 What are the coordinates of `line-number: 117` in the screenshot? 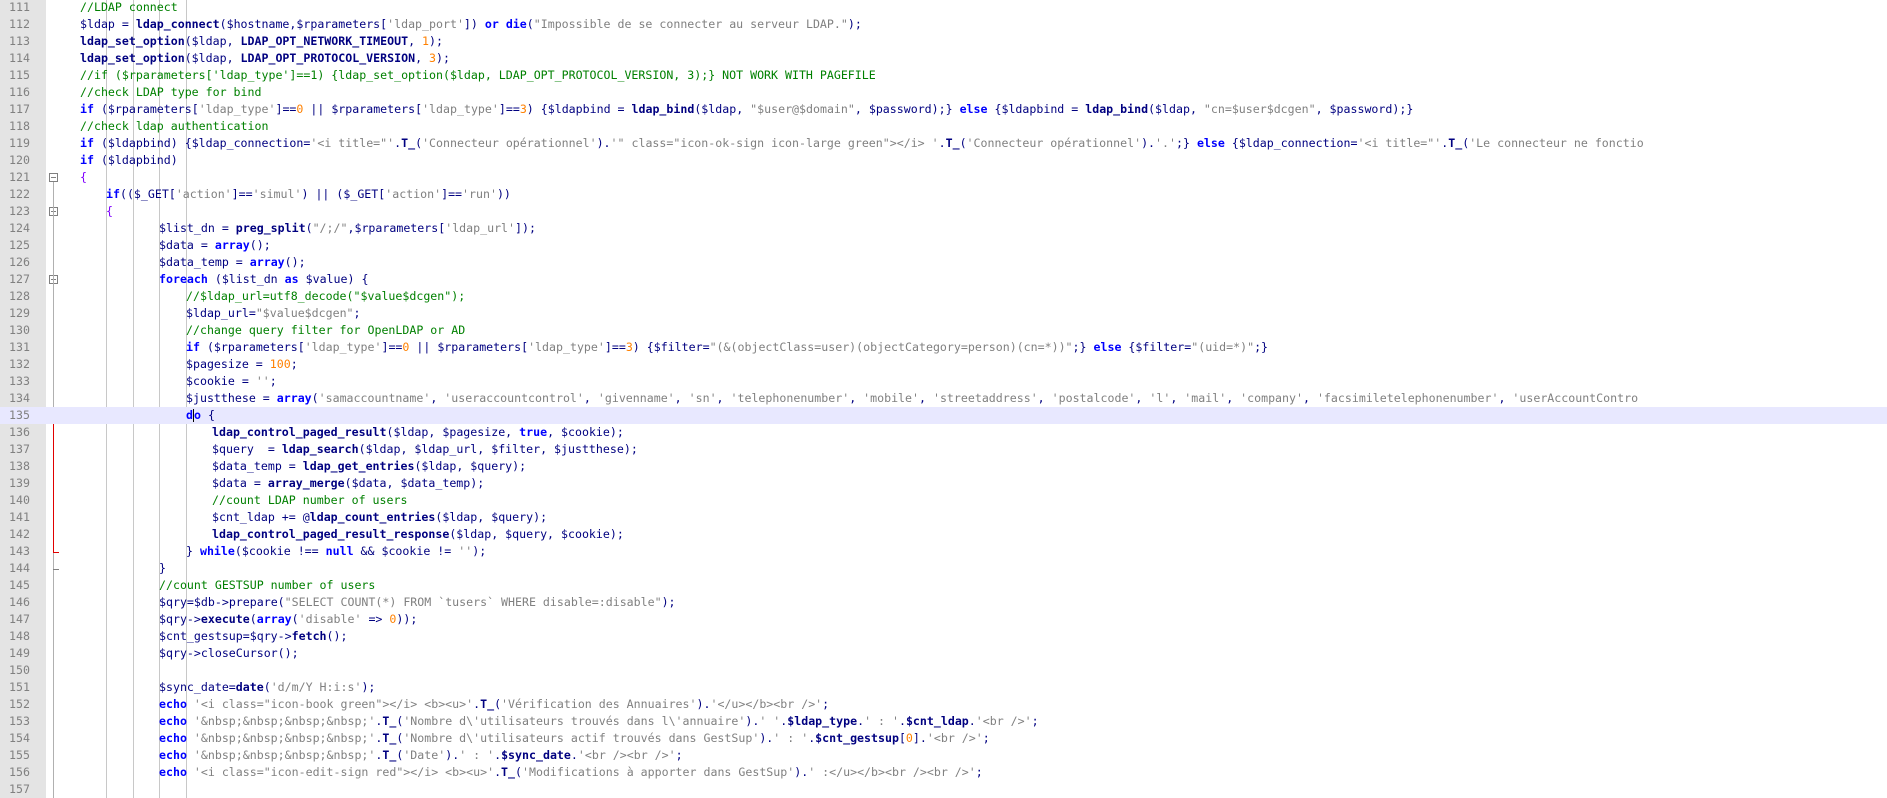 It's located at (19, 109).